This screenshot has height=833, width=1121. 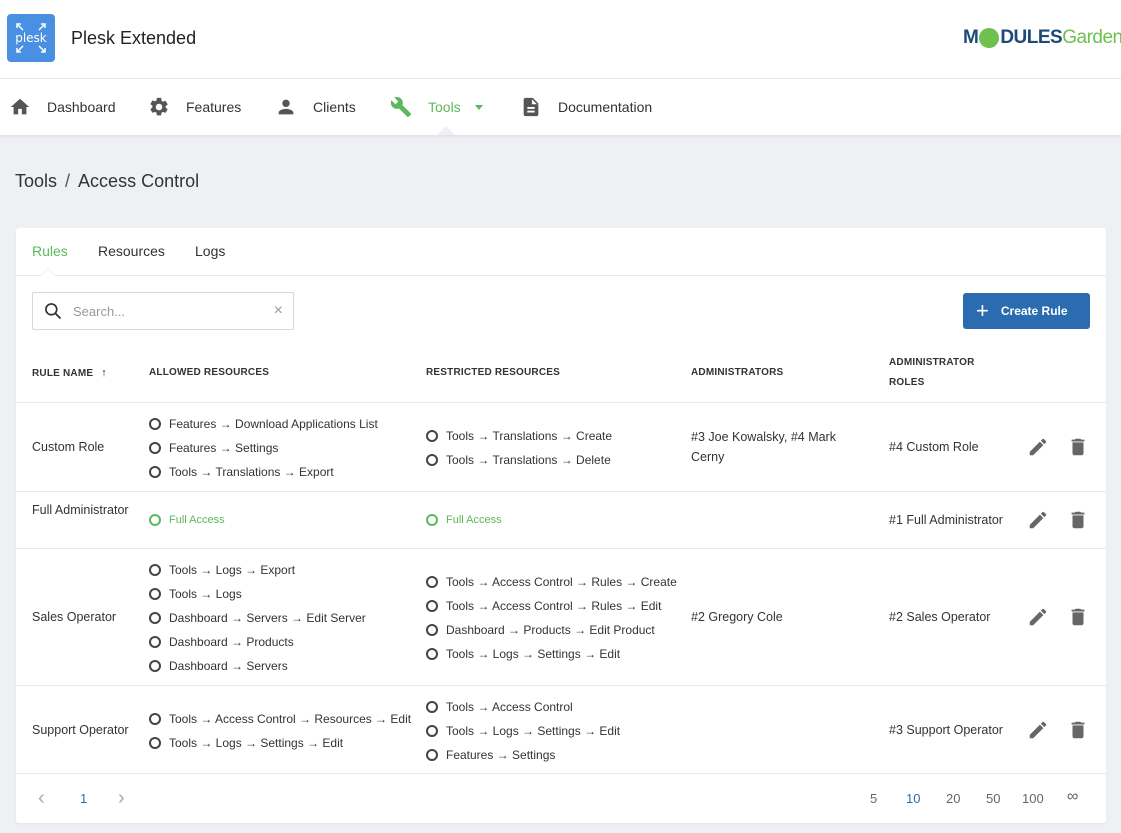 I want to click on chevron-right-icon: ›, so click(x=121, y=798).